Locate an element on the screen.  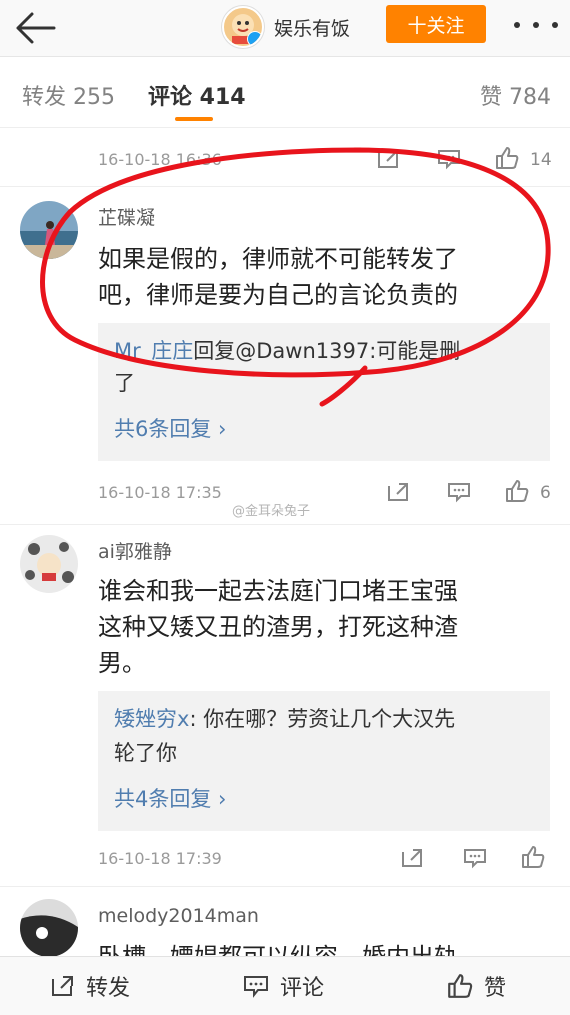
commenter-name: 芷碟凝 is located at coordinates (126, 216).